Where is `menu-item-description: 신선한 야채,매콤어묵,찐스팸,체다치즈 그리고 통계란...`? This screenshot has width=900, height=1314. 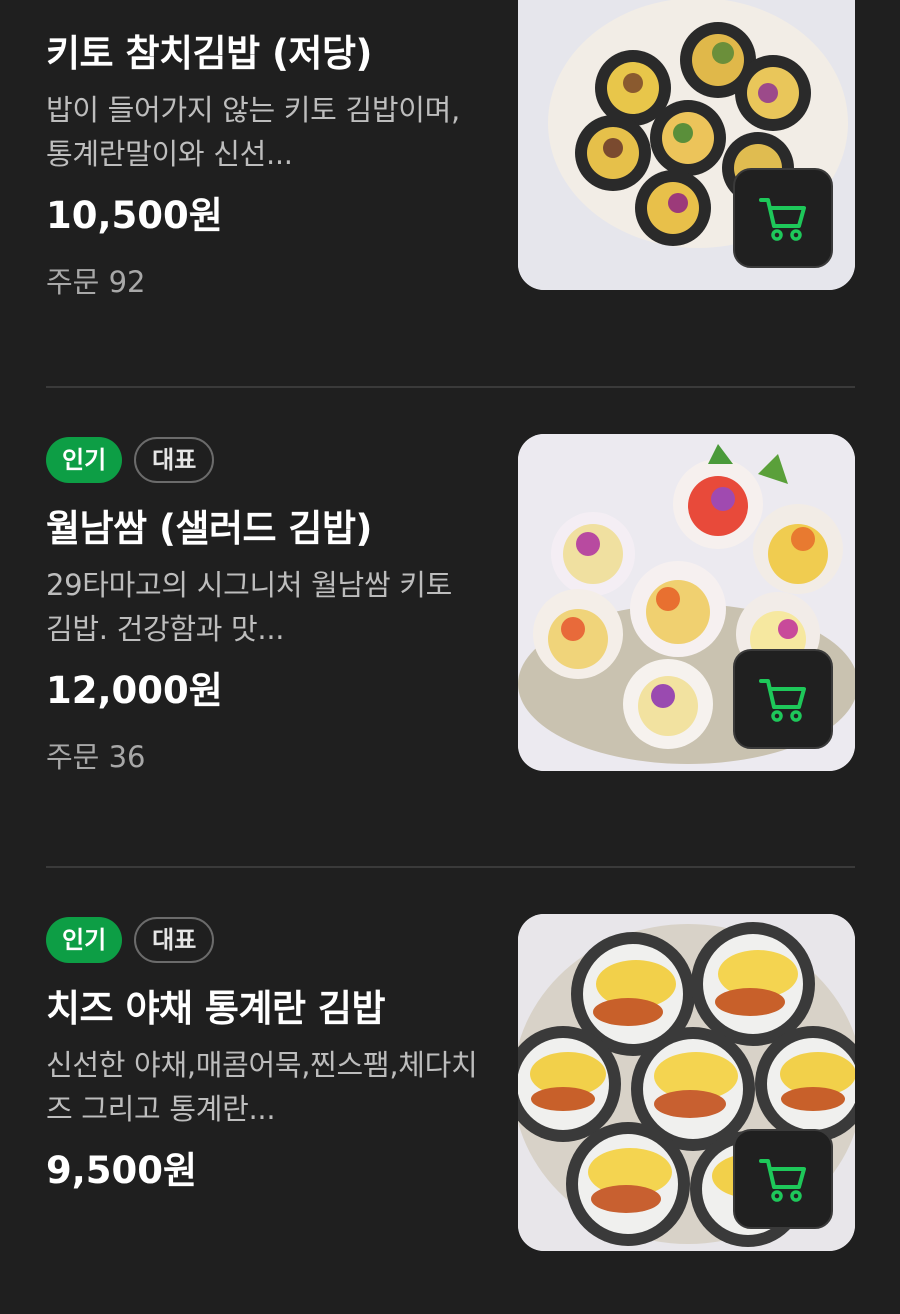 menu-item-description: 신선한 야채,매콤어묵,찐스팸,체다치즈 그리고 통계란... is located at coordinates (262, 1087).